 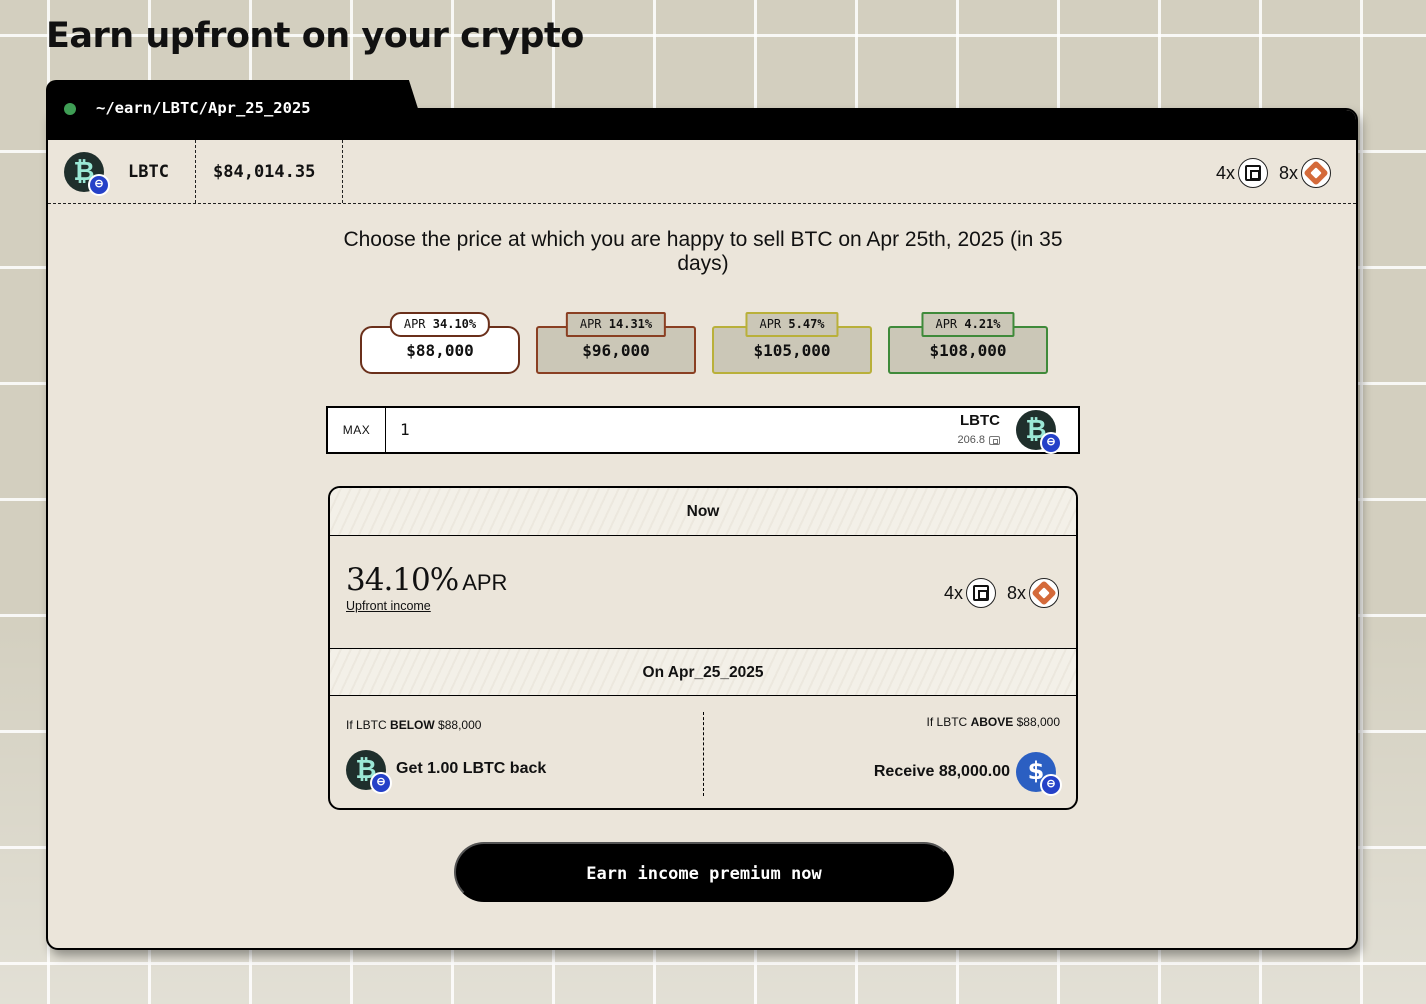 I want to click on max-button: MAX, so click(x=357, y=430).